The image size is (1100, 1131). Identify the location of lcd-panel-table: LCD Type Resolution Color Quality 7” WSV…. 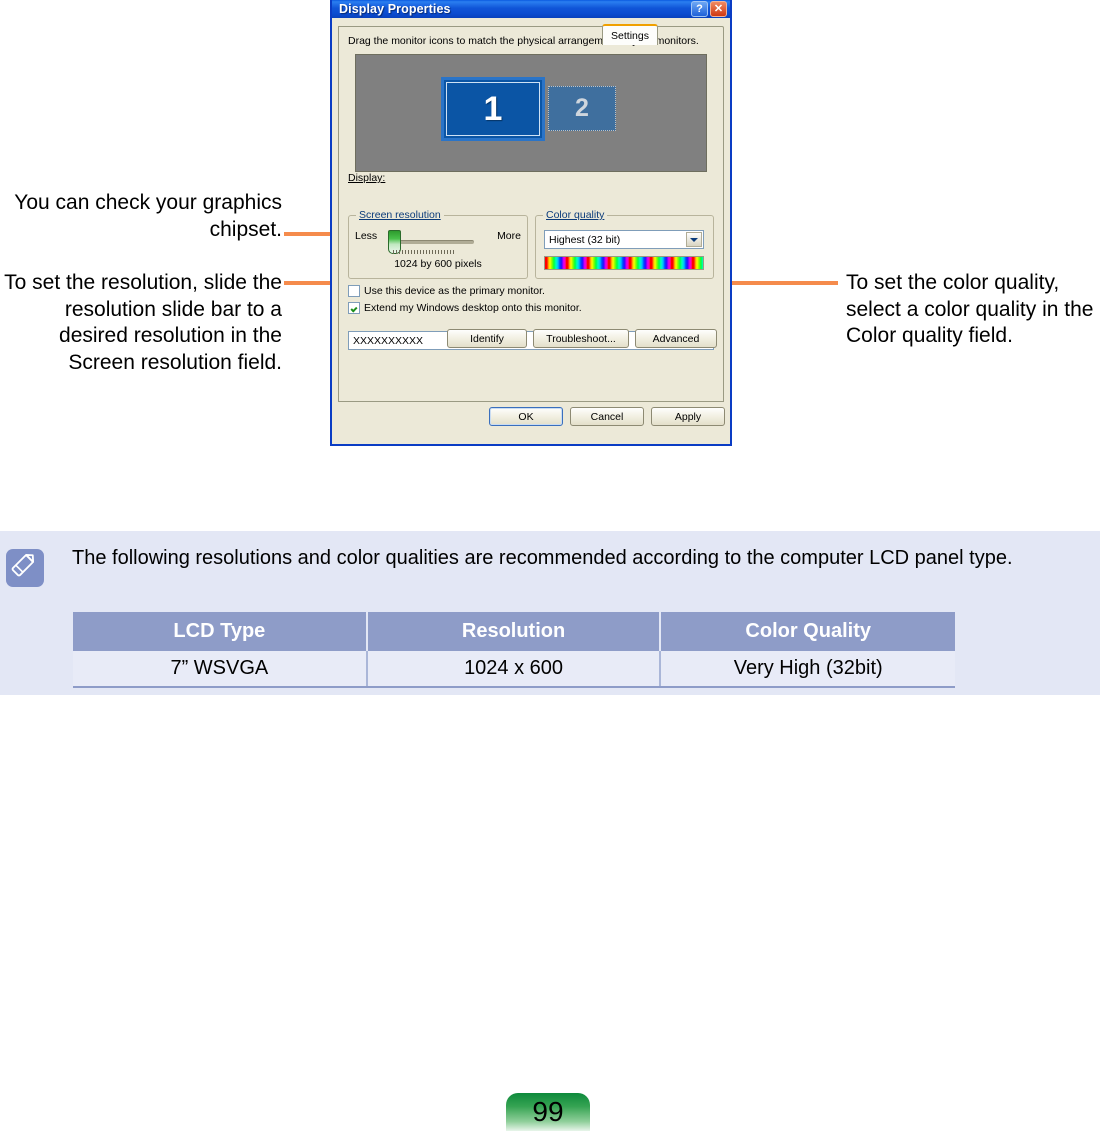
(514, 650).